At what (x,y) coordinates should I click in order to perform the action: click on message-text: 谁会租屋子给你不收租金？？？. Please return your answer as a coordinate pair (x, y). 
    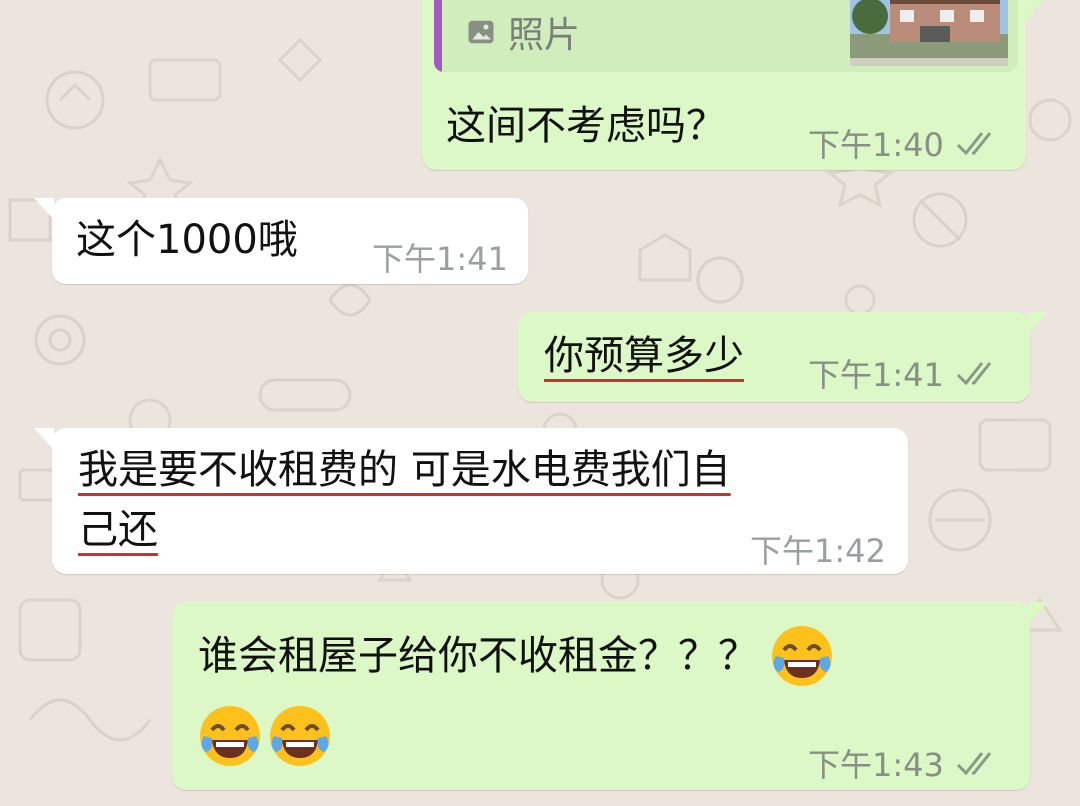
    Looking at the image, I should click on (478, 656).